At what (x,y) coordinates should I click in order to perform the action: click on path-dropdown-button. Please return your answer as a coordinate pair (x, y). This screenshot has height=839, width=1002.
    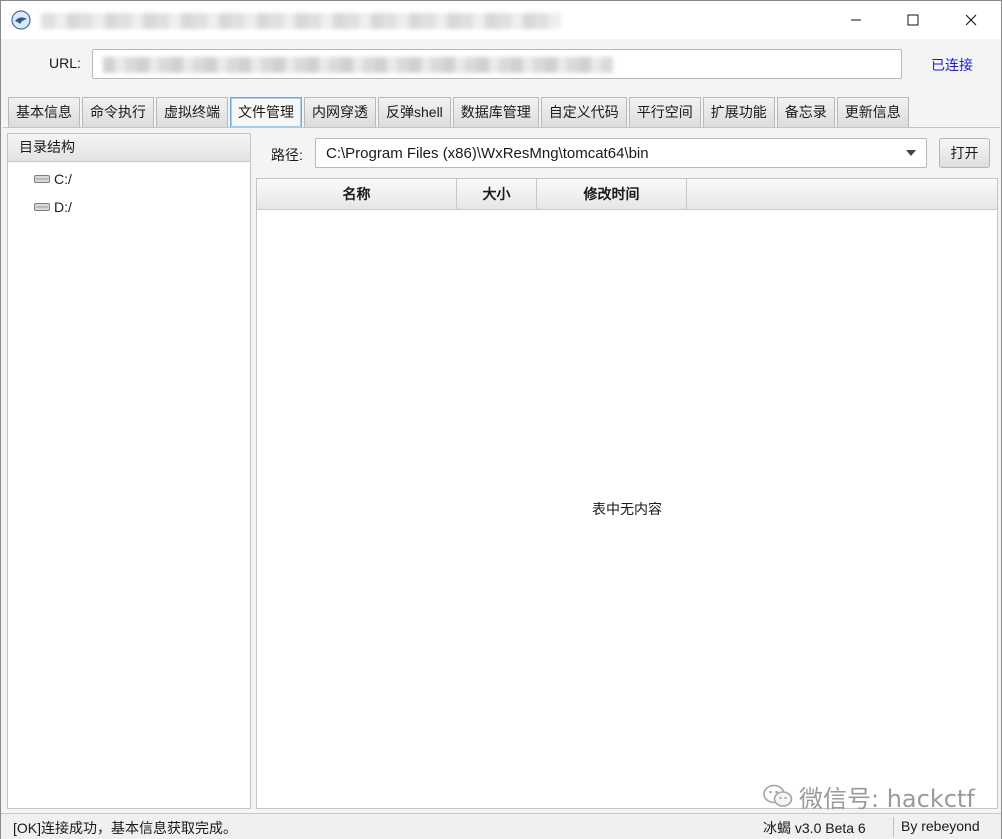
    Looking at the image, I should click on (911, 153).